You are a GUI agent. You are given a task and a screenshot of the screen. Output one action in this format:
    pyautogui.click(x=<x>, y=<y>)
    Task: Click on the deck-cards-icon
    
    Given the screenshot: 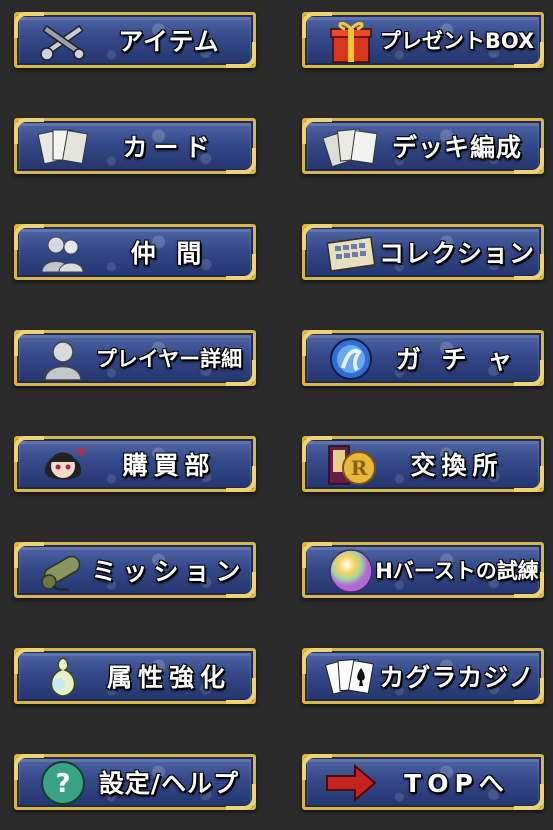 What is the action you would take?
    pyautogui.click(x=351, y=147)
    